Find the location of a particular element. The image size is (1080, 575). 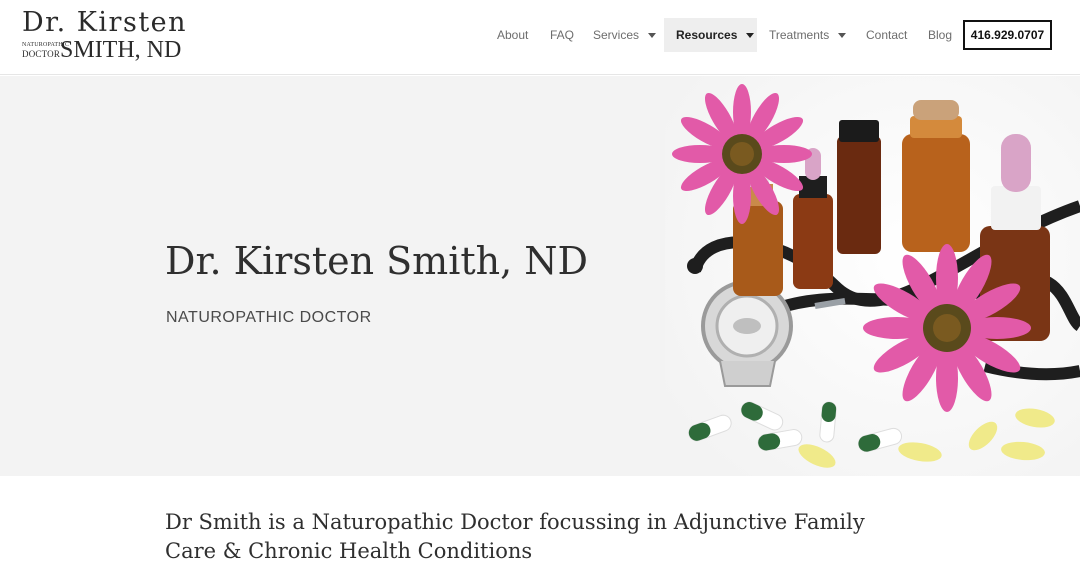

nav-item-blog: Blog is located at coordinates (940, 35).